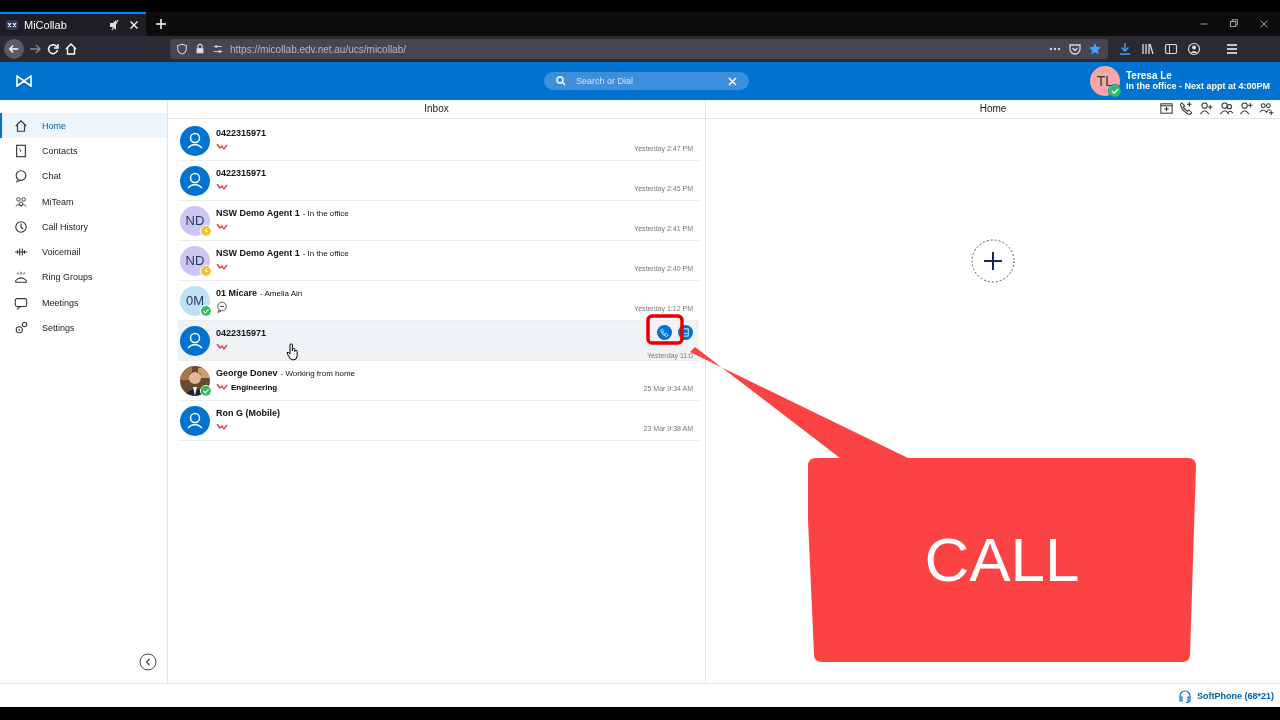  I want to click on contact-status: - Amelia Ain, so click(281, 293).